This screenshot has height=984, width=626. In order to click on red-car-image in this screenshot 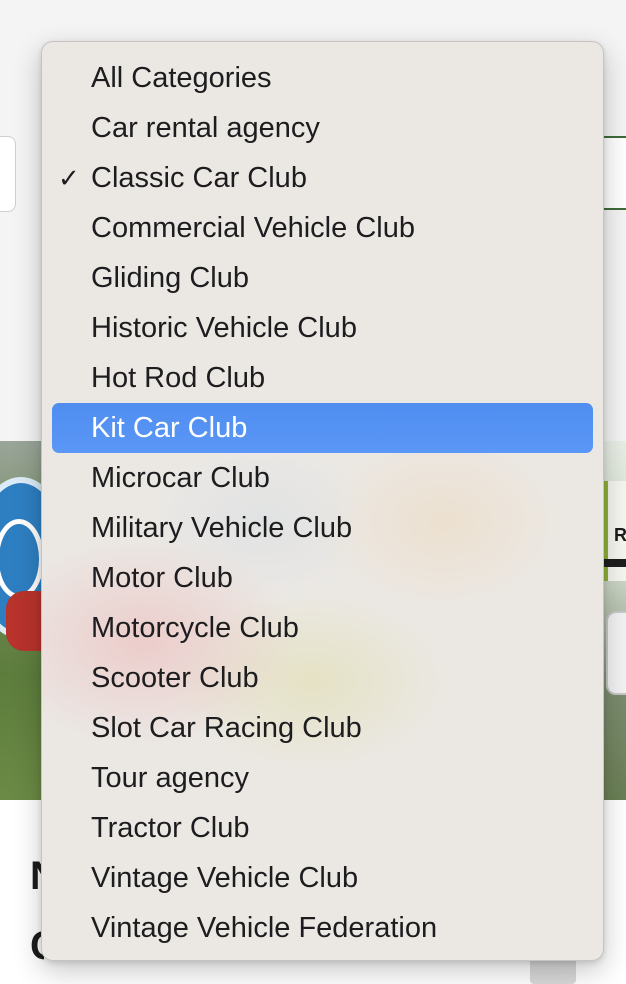, I will do `click(25, 621)`.